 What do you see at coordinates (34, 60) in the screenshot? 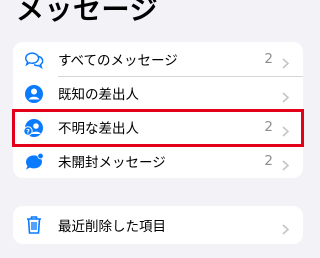
I see `bubbles-icon` at bounding box center [34, 60].